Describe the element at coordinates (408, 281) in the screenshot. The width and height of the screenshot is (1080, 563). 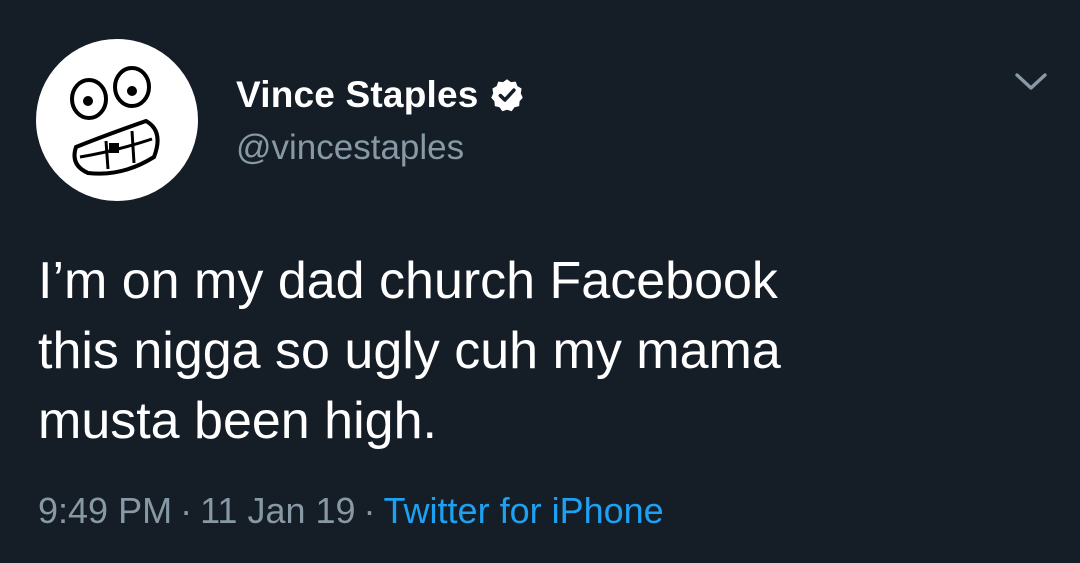
I see `tweet-text-line: I’m on my dad church Facebook` at that location.